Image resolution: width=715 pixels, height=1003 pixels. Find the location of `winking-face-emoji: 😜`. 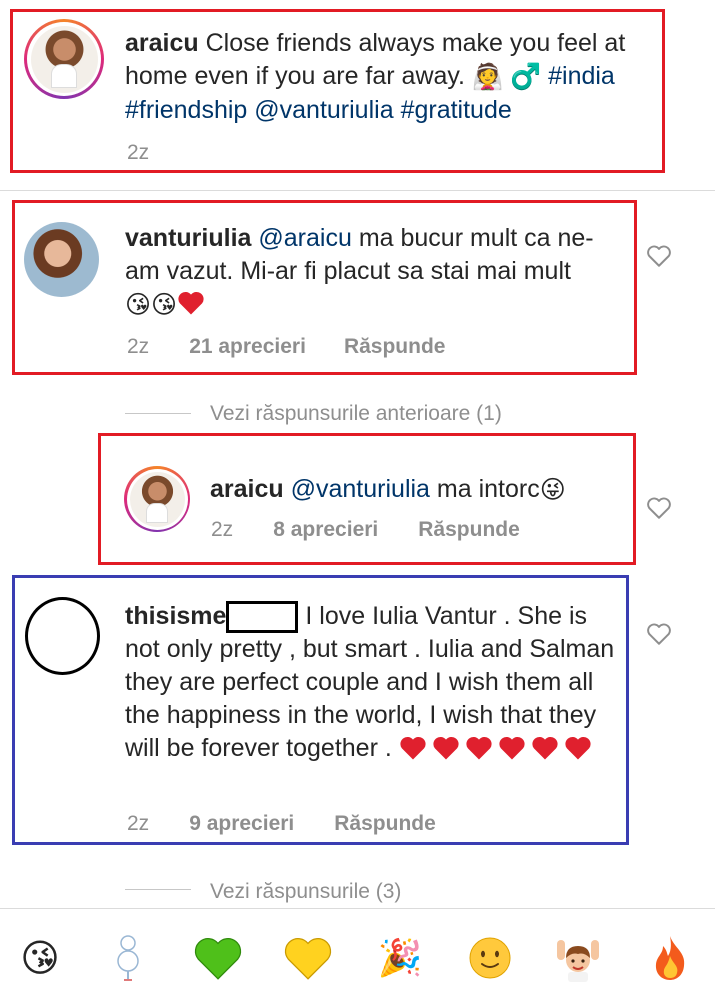

winking-face-emoji: 😜 is located at coordinates (552, 489).